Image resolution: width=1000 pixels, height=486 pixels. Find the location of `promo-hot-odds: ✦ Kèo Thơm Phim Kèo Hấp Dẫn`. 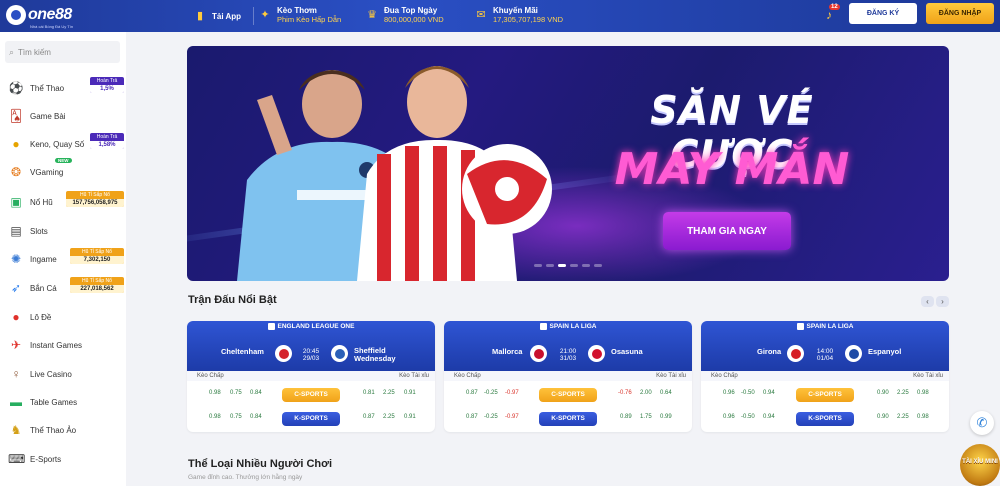

promo-hot-odds: ✦ Kèo Thơm Phim Kèo Hấp Dẫn is located at coordinates (299, 15).